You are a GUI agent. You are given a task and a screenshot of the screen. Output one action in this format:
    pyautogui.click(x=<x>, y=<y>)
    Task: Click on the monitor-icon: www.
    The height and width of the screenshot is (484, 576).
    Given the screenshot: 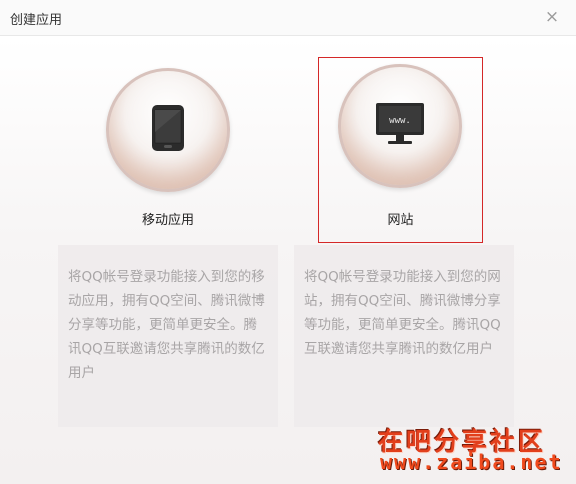 What is the action you would take?
    pyautogui.click(x=400, y=126)
    